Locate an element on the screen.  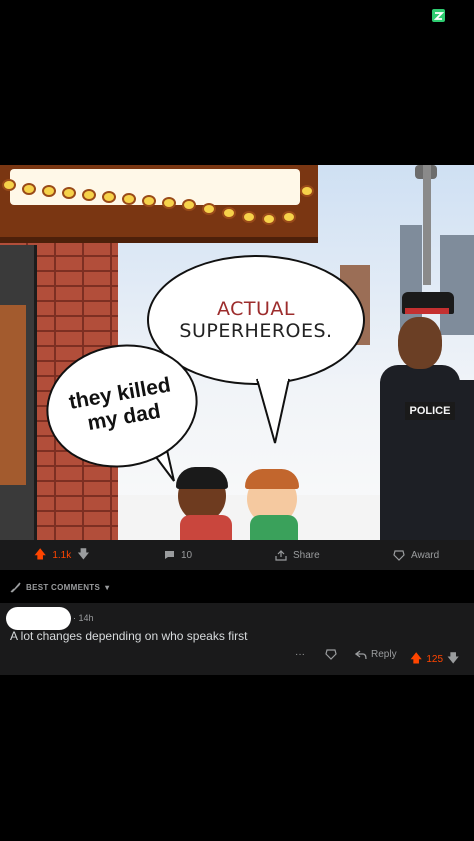
second-officer is located at coordinates (464, 460).